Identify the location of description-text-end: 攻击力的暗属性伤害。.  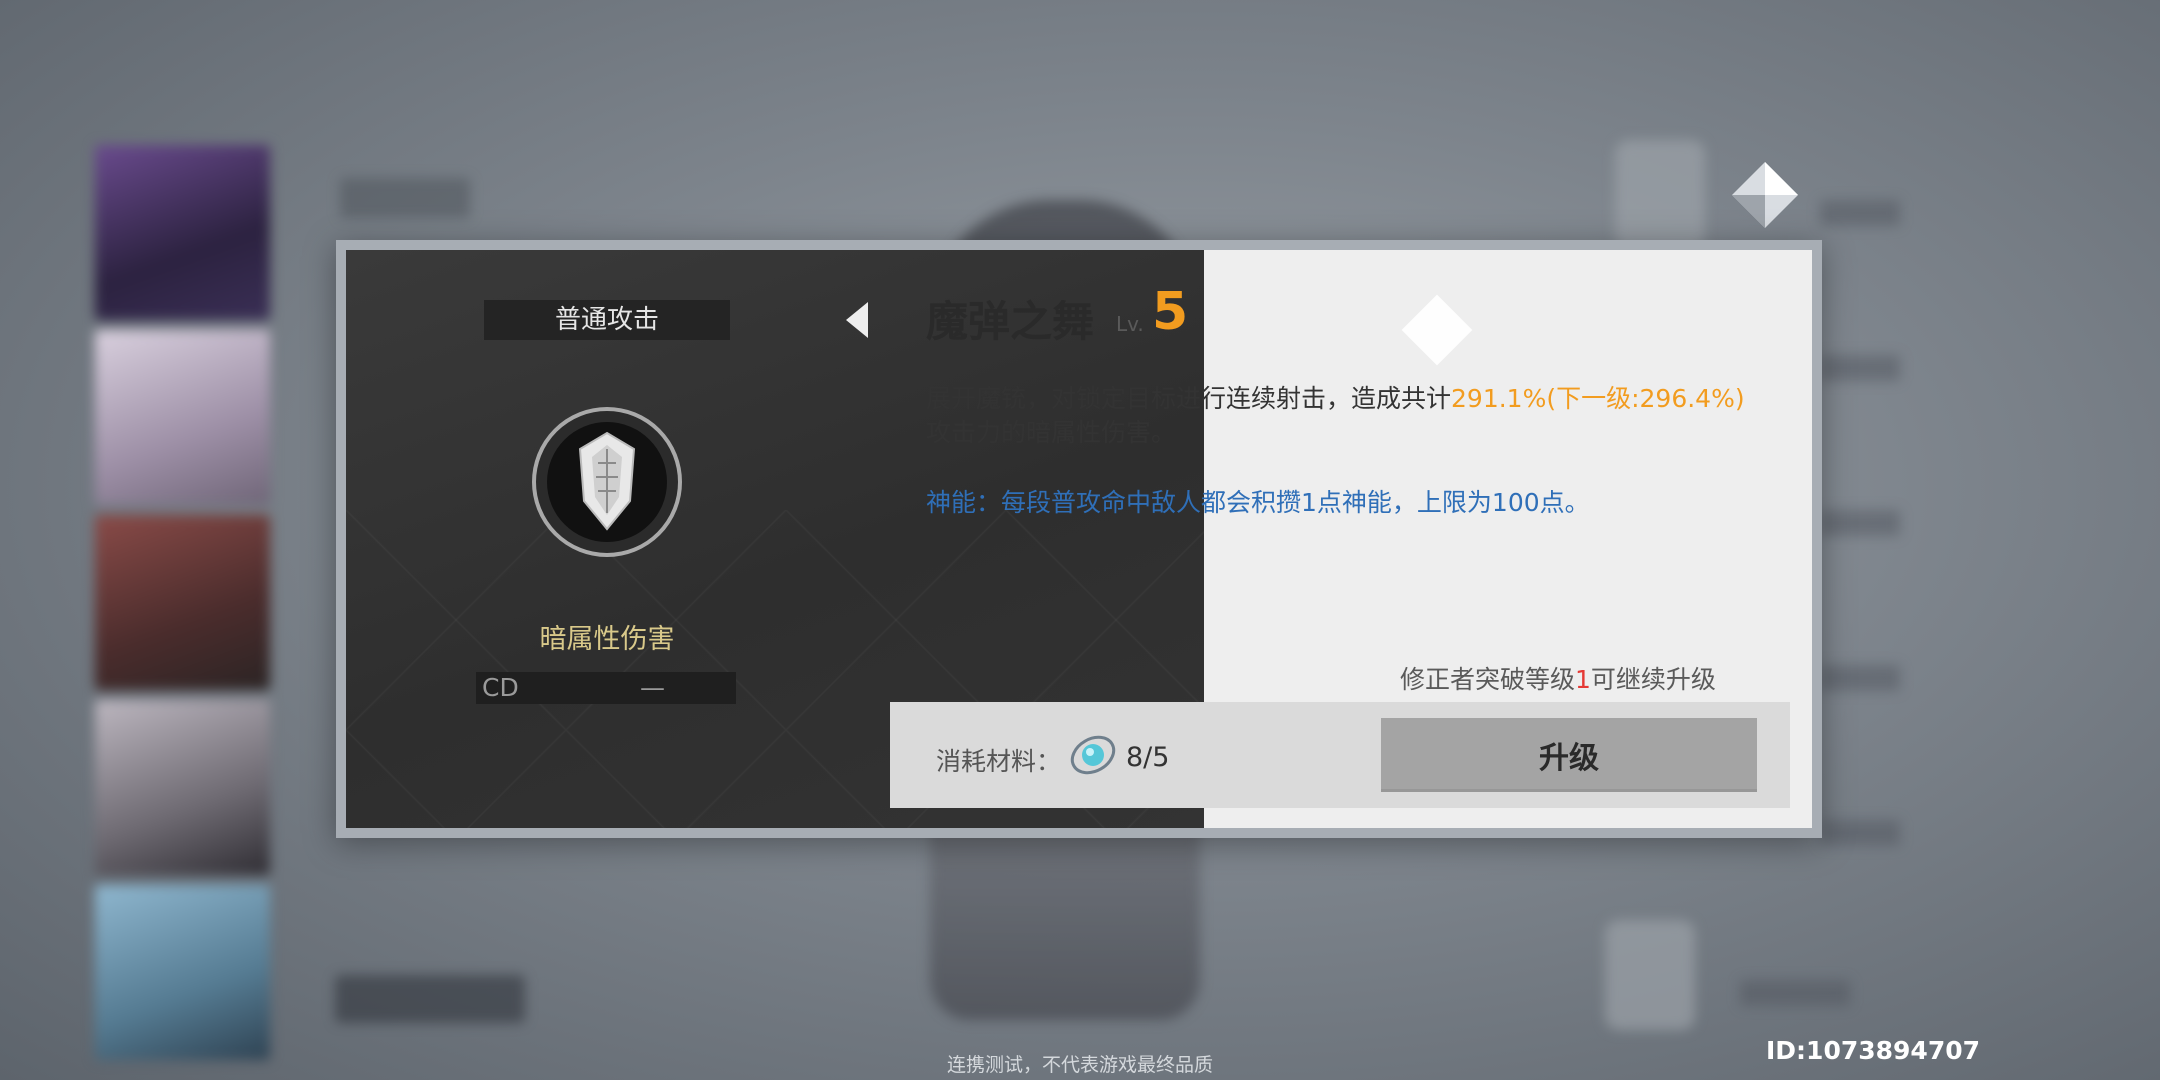
(1051, 432).